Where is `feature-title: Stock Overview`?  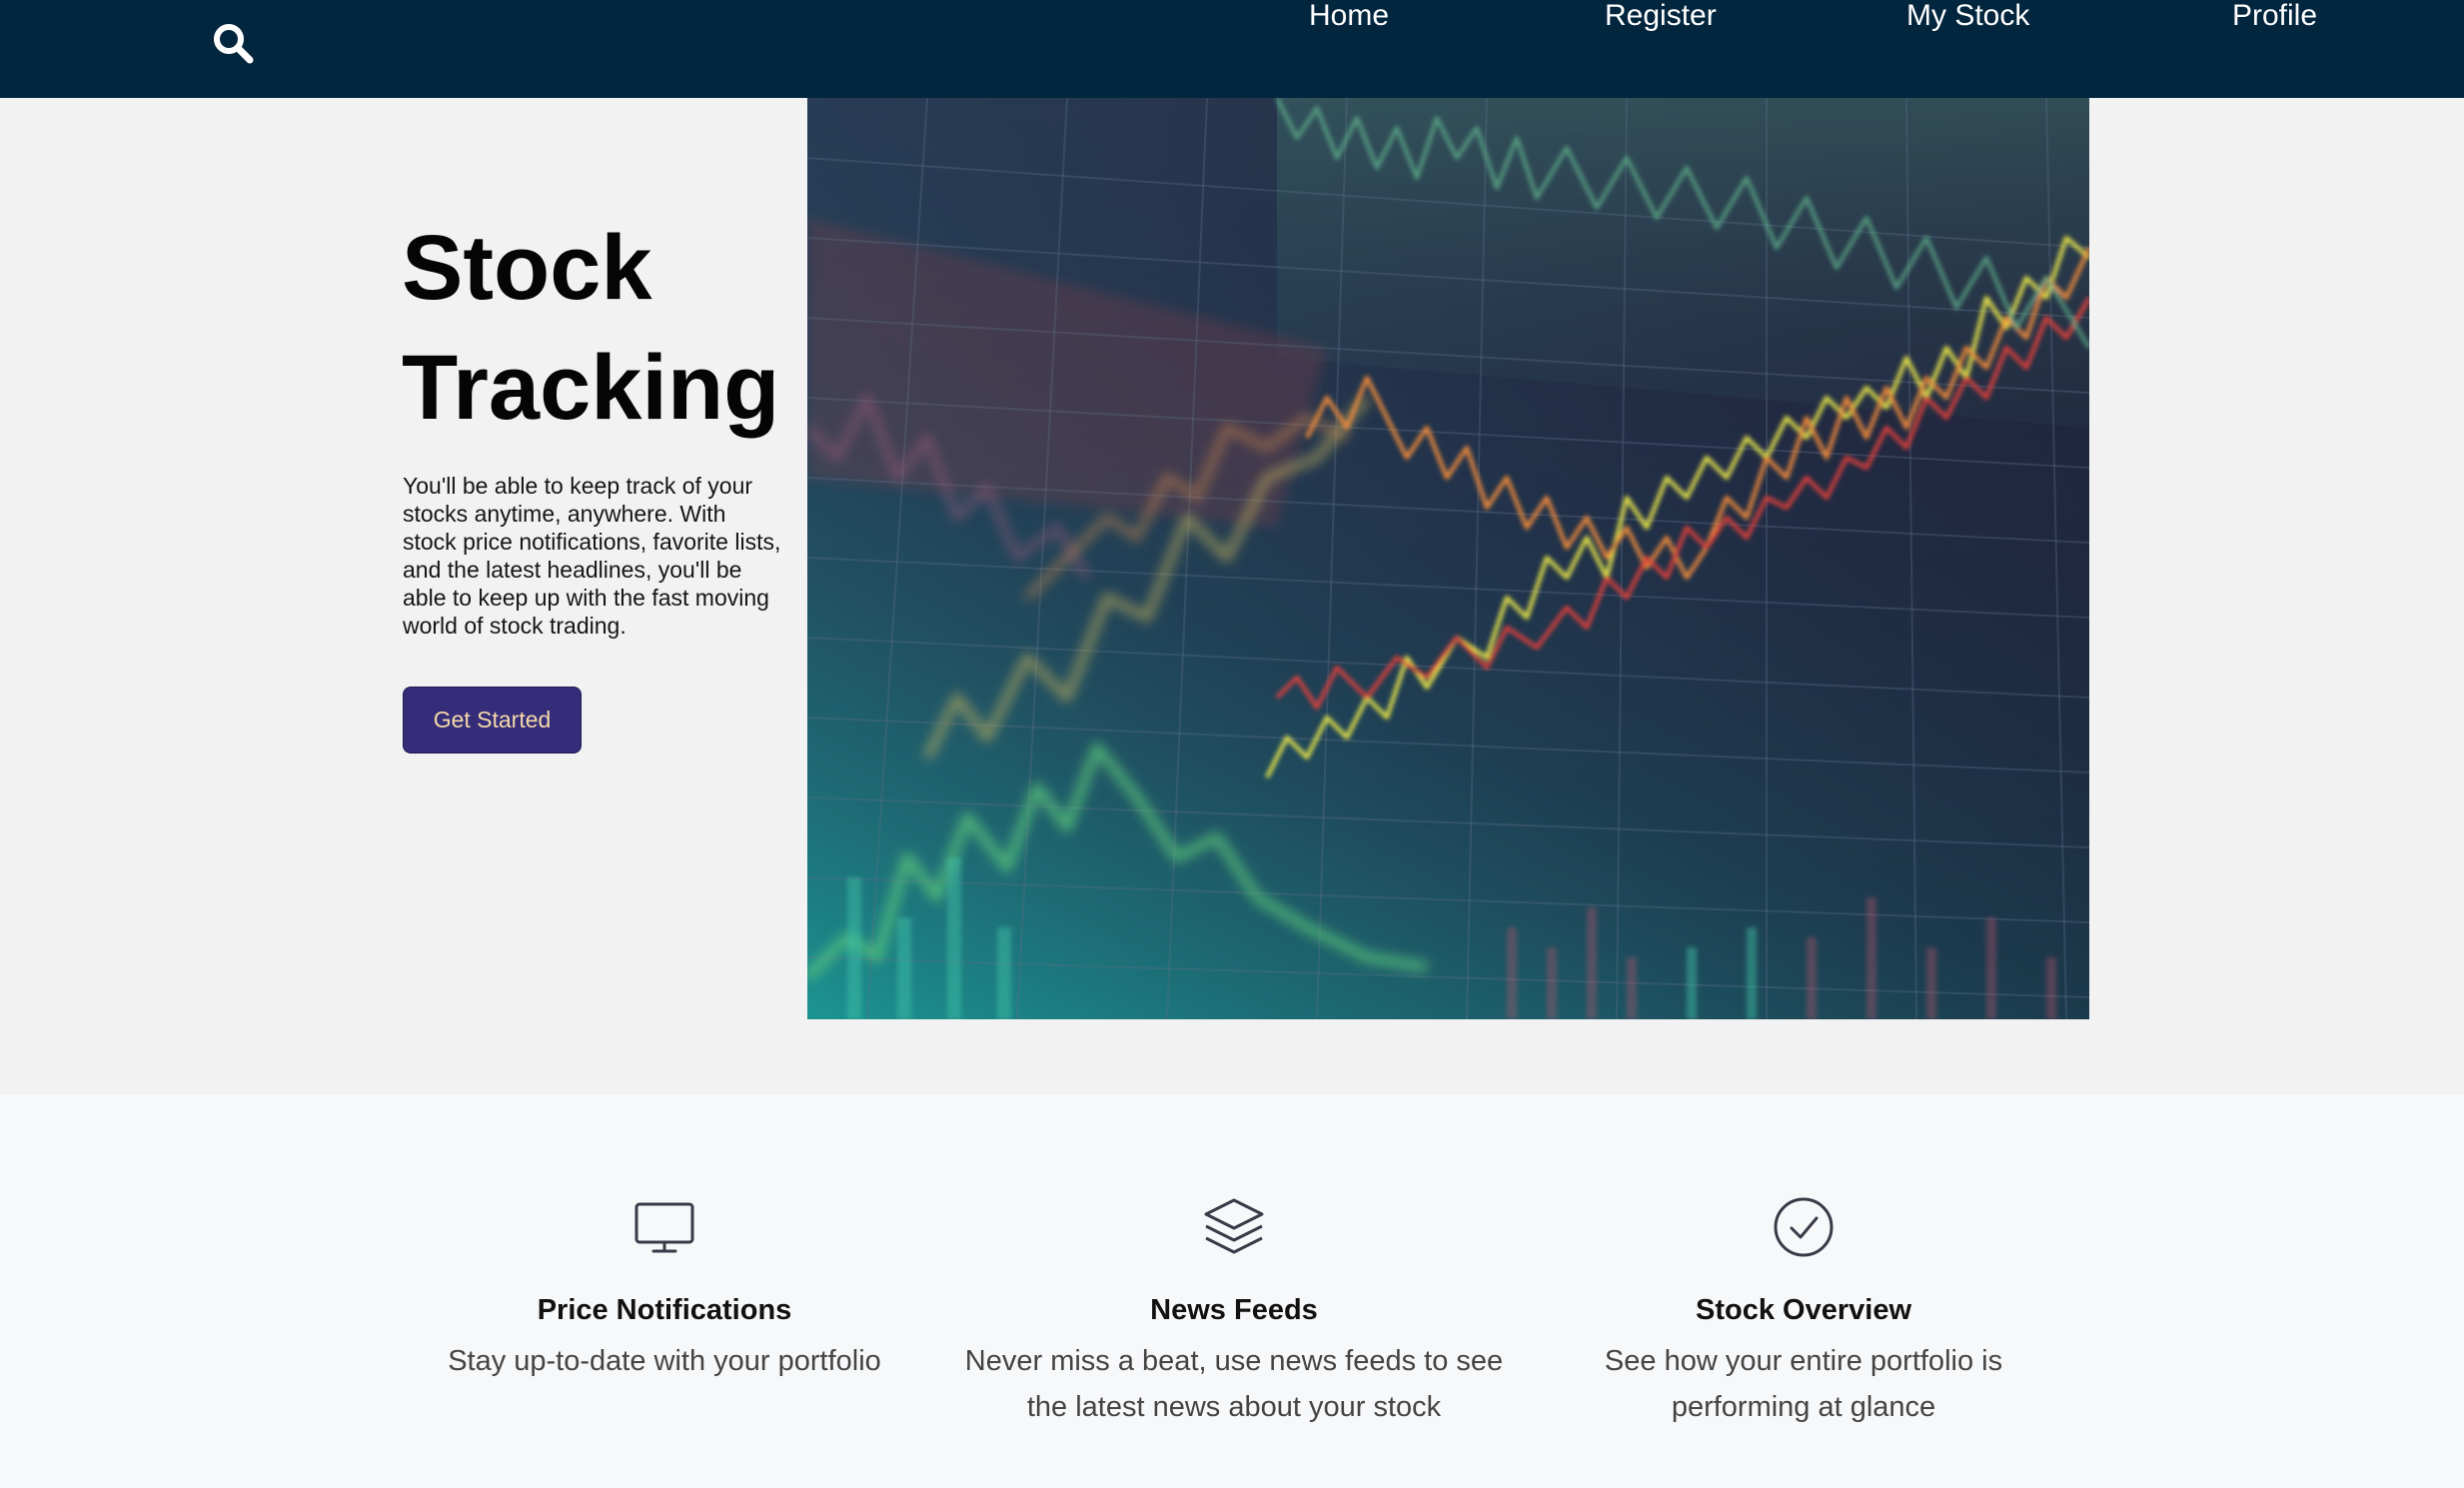 feature-title: Stock Overview is located at coordinates (1803, 1310).